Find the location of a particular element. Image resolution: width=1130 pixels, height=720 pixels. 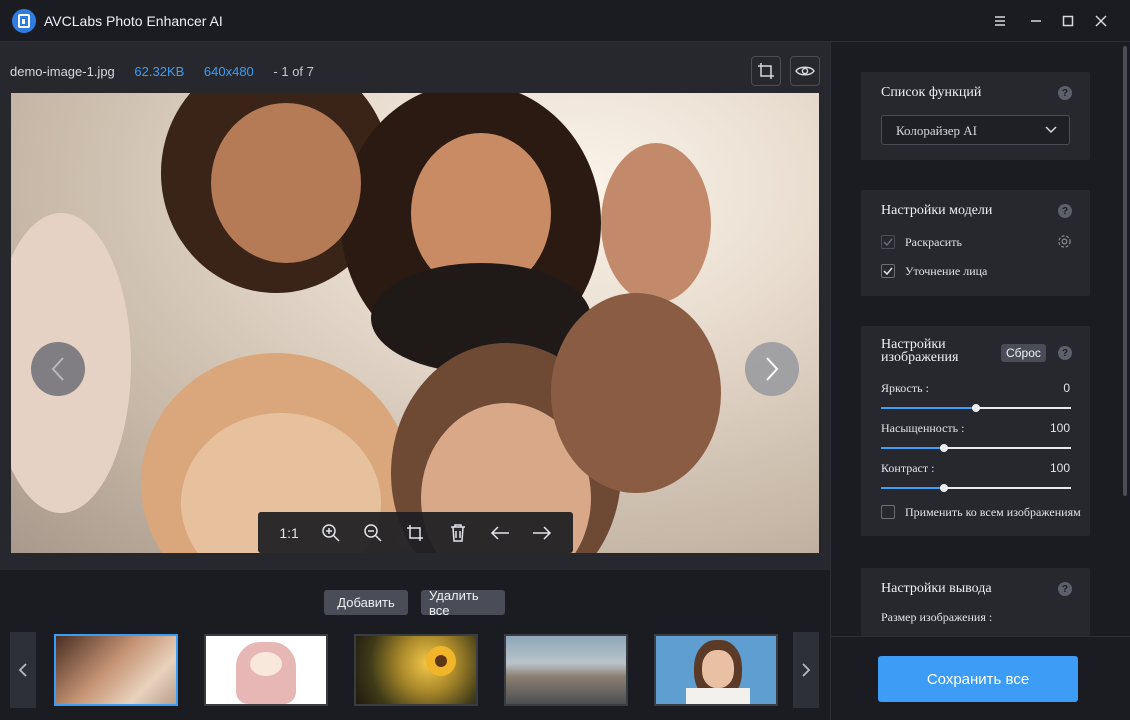

contrast-value: 100 is located at coordinates (1059, 468).